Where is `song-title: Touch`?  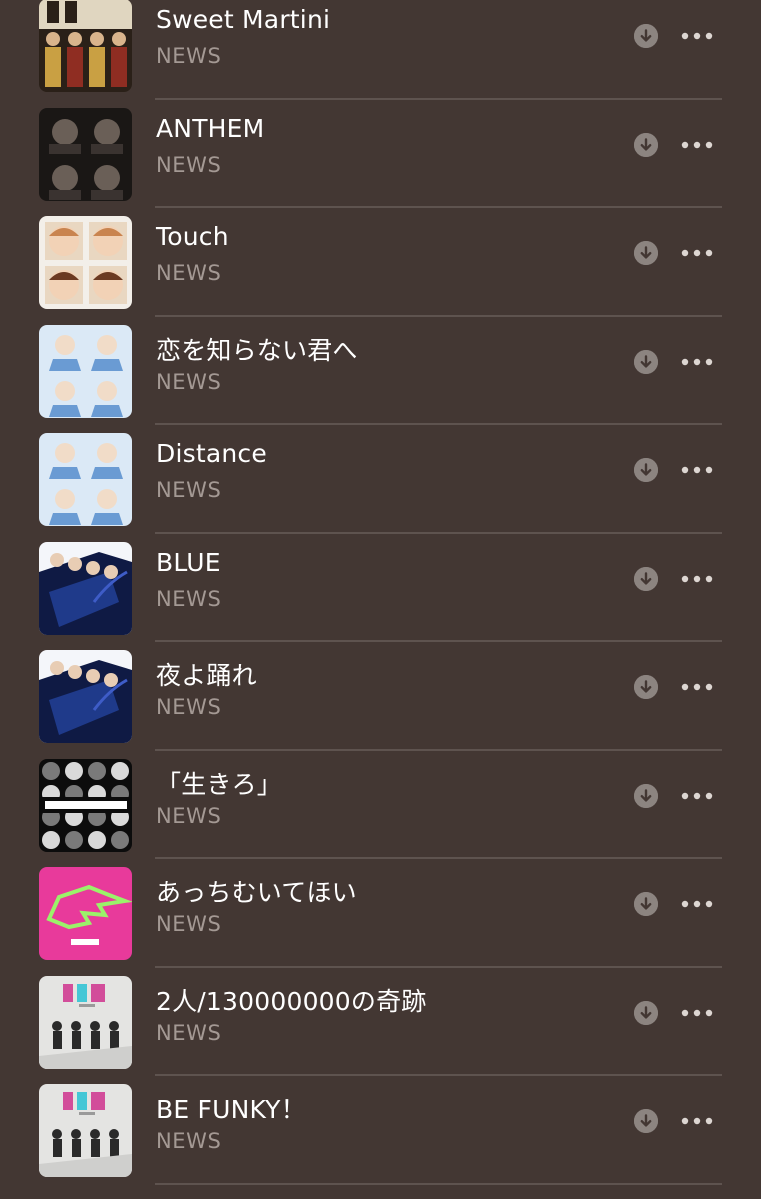 song-title: Touch is located at coordinates (192, 236).